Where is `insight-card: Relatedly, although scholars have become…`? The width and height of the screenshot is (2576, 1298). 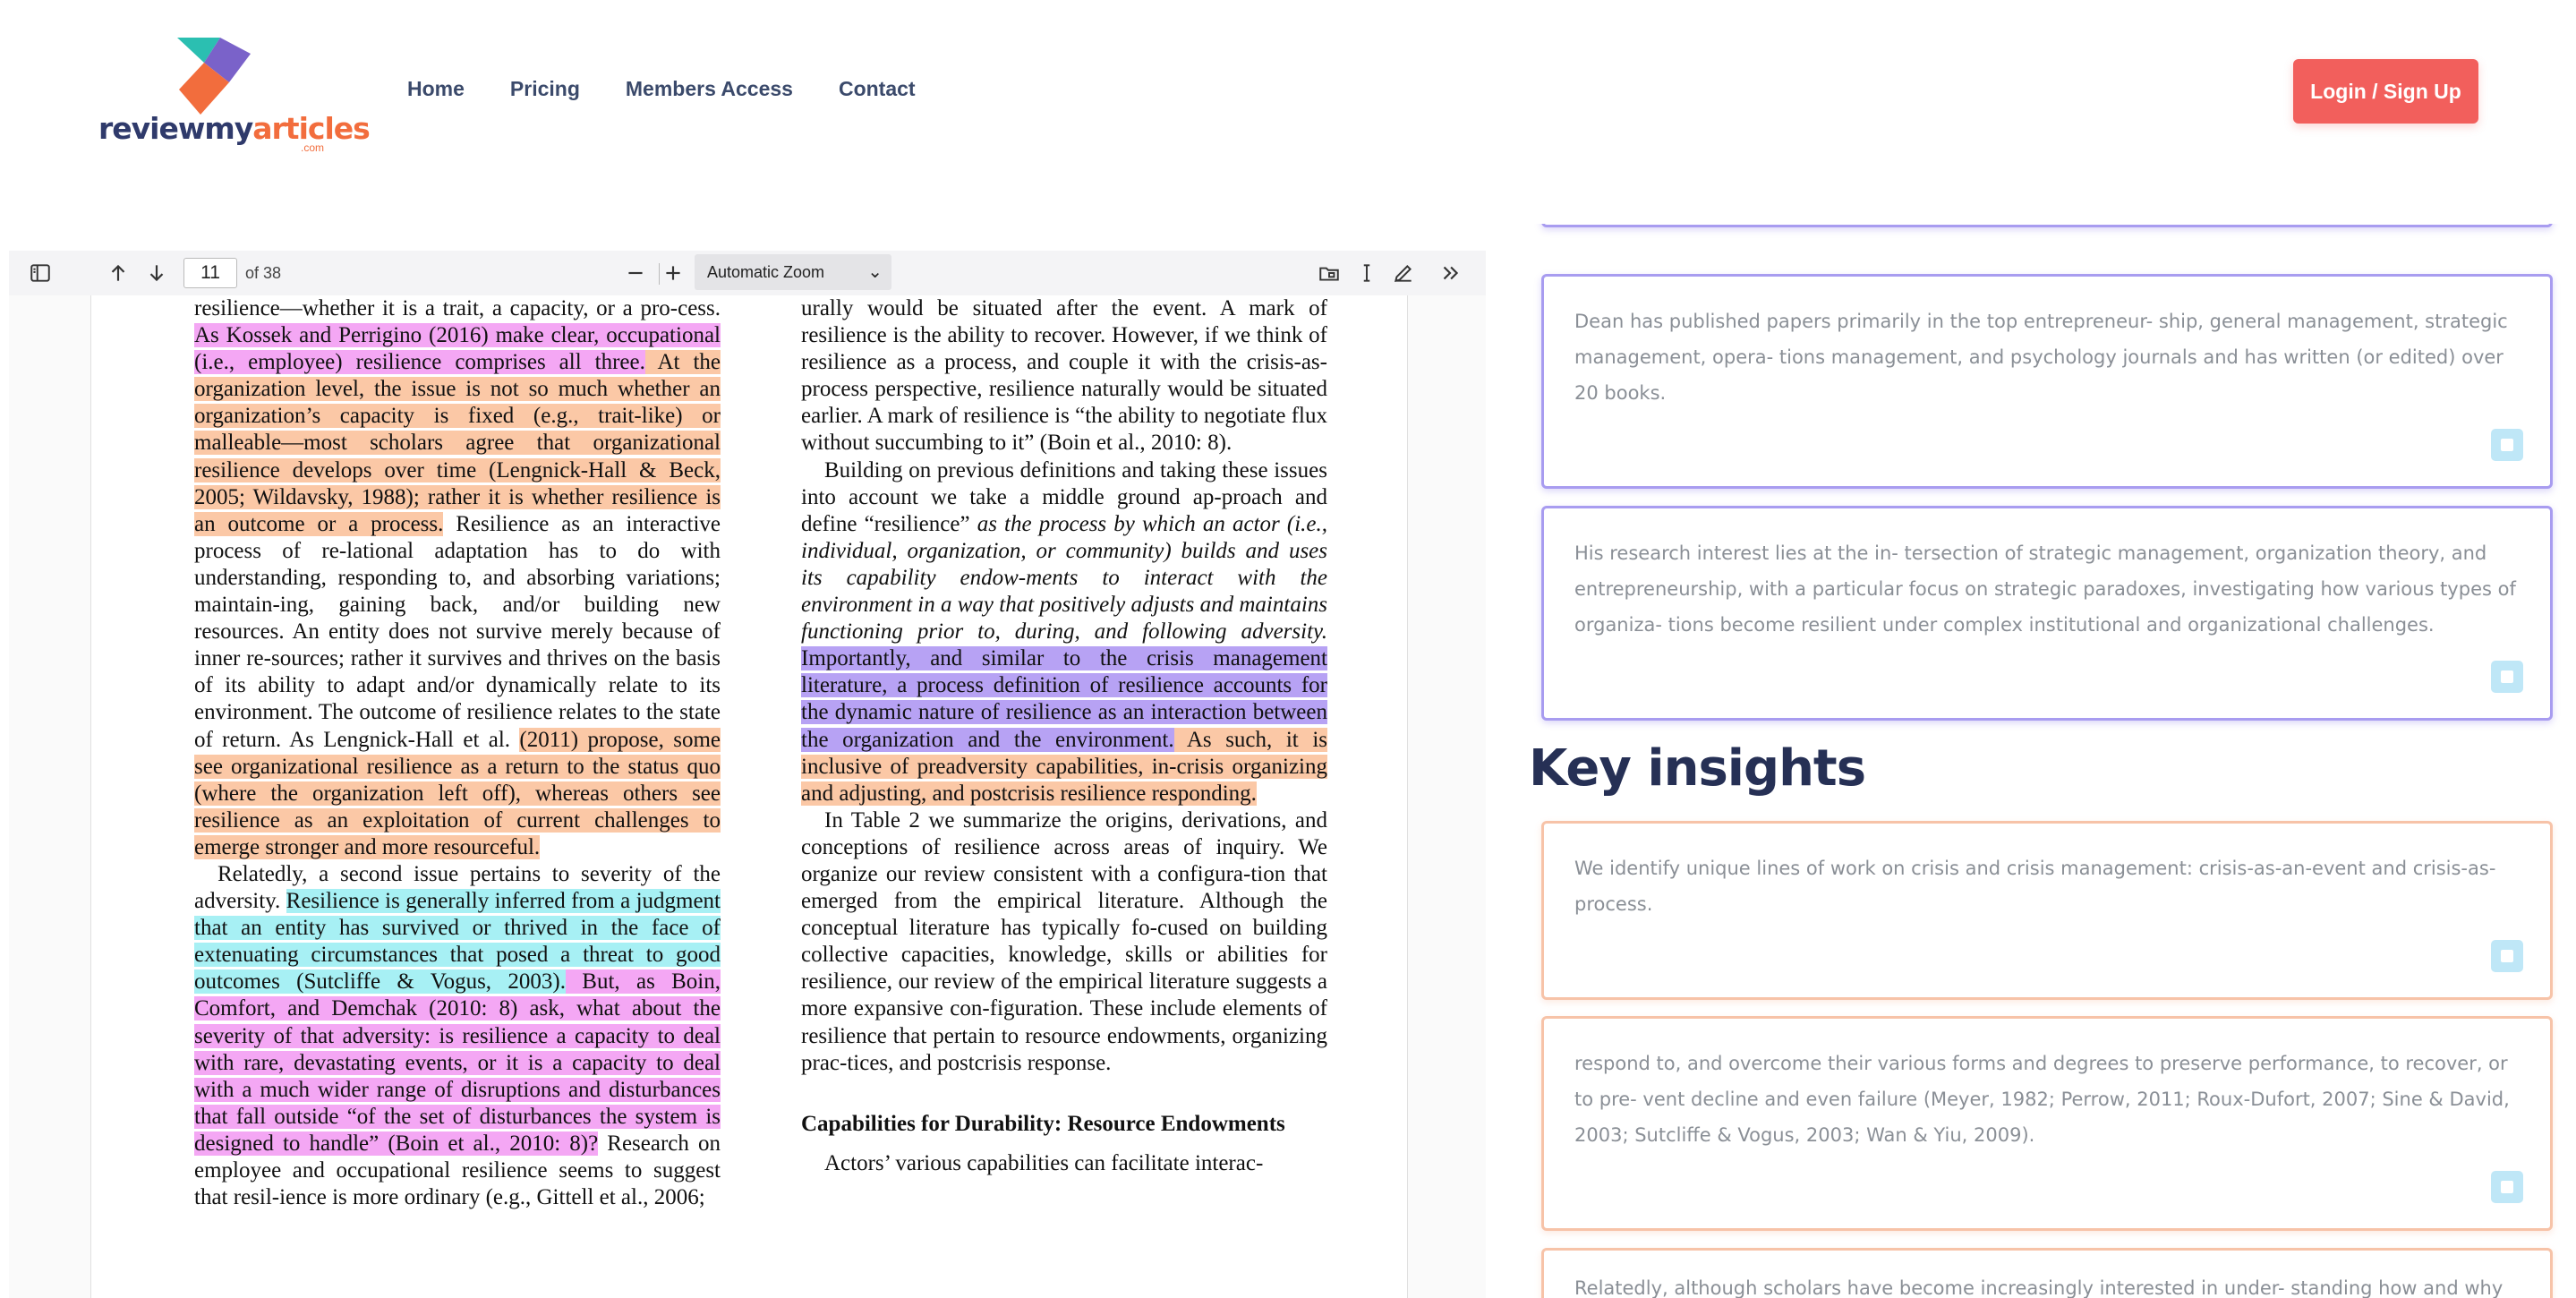
insight-card: Relatedly, although scholars have become… is located at coordinates (2047, 1273).